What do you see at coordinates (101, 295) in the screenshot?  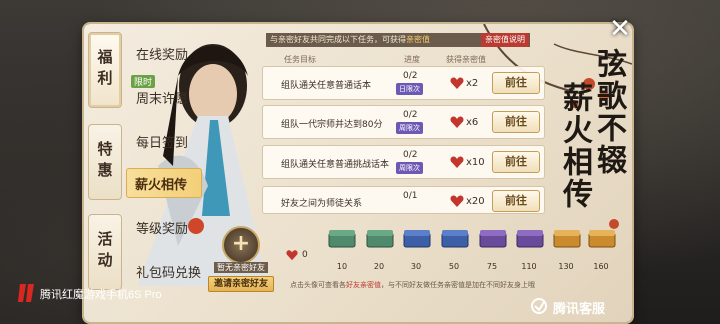 I see `device-watermark: 腾讯红魔游戏手机6S Pro` at bounding box center [101, 295].